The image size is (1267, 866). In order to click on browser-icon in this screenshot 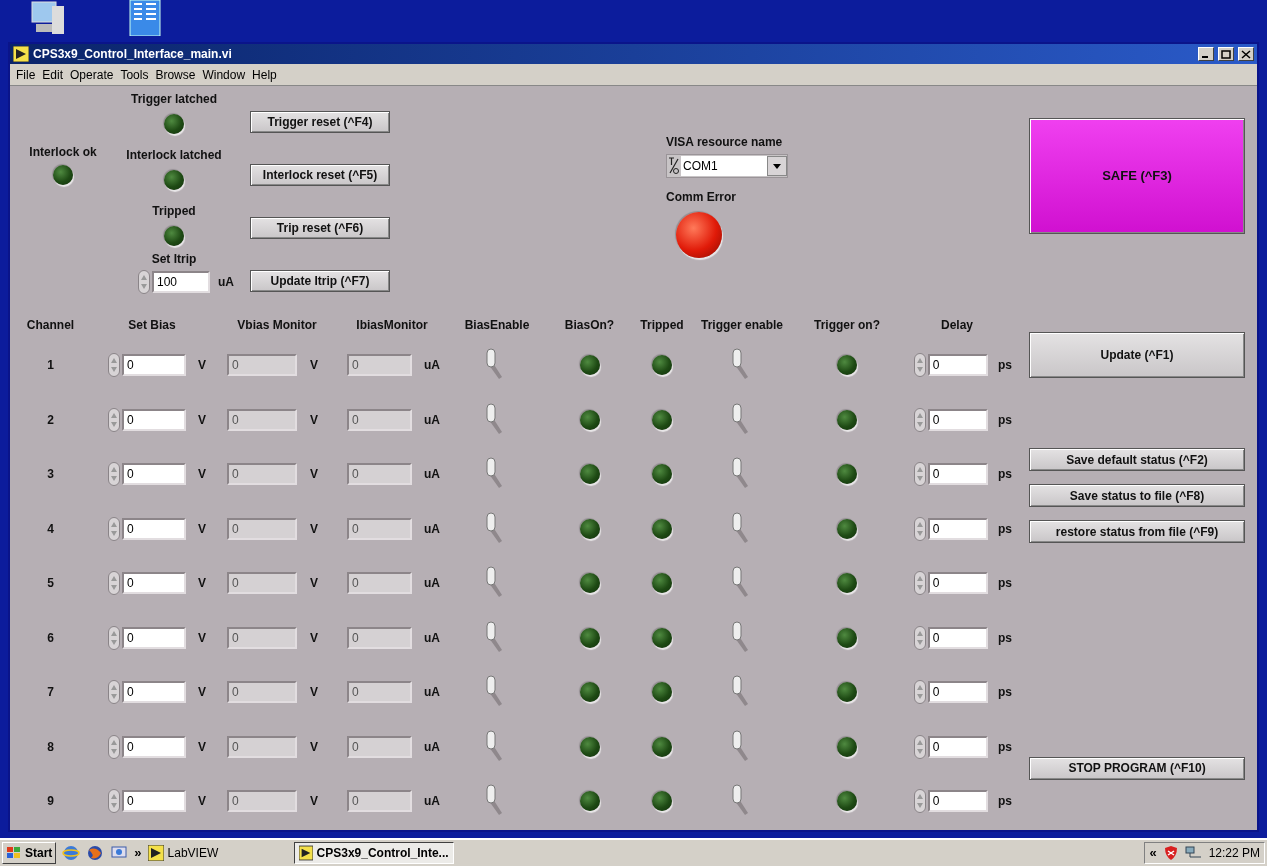, I will do `click(95, 853)`.